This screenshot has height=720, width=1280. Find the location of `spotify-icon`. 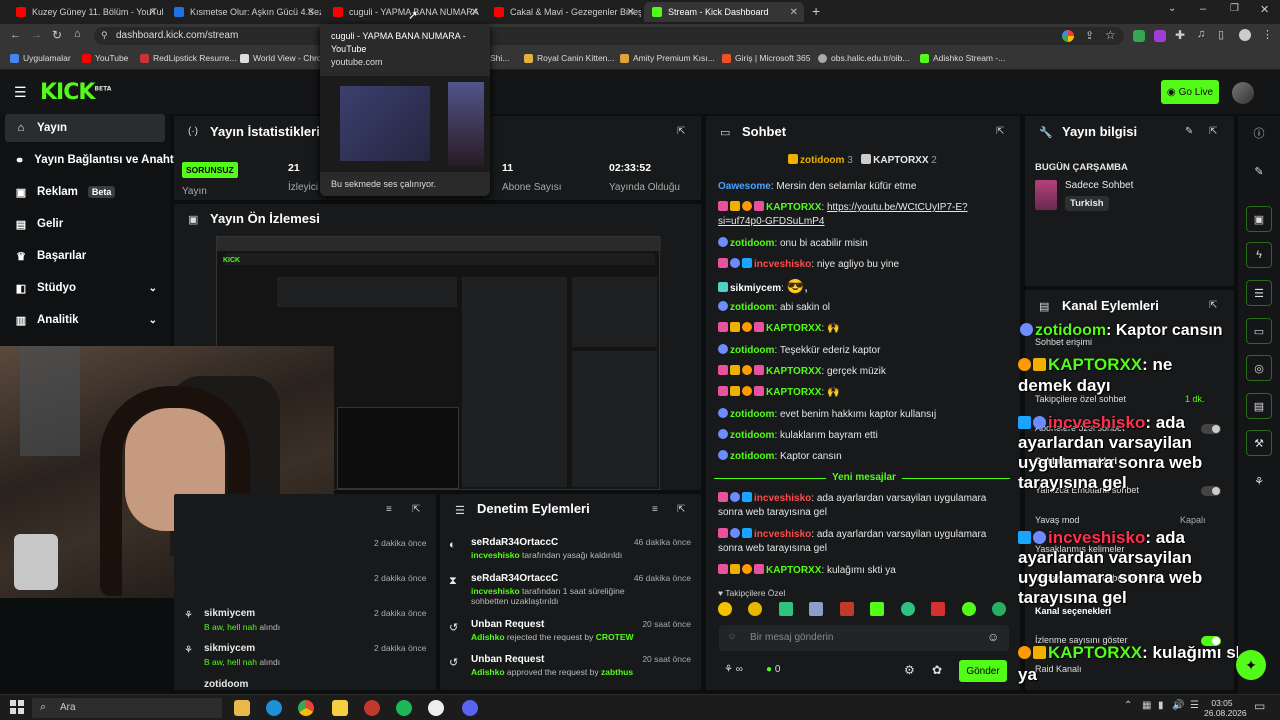

spotify-icon is located at coordinates (404, 708).